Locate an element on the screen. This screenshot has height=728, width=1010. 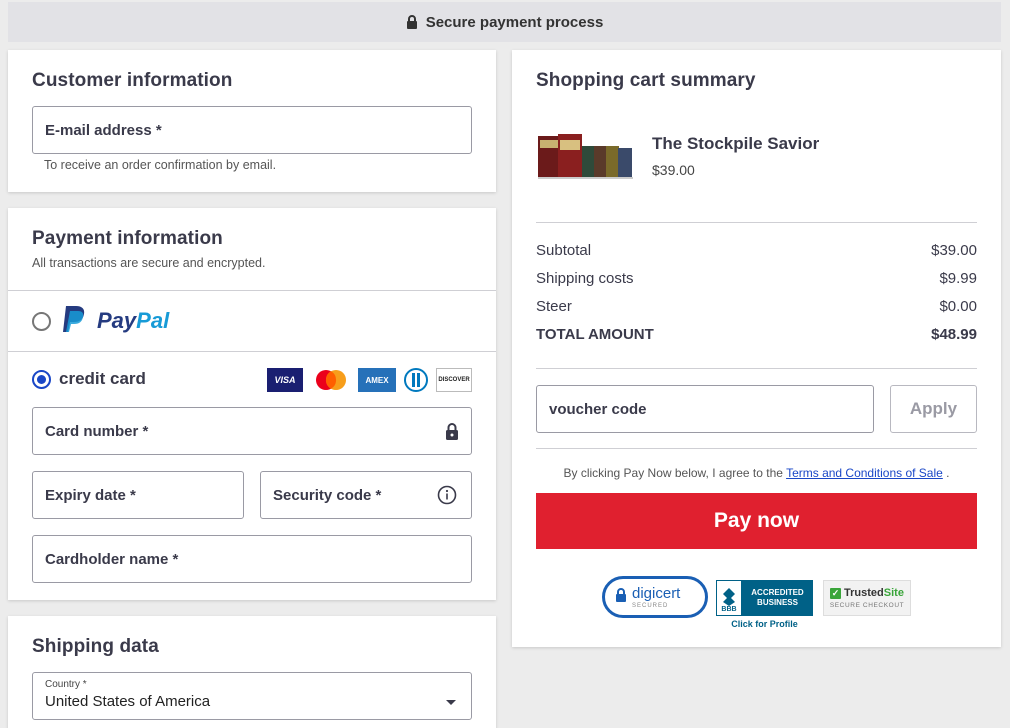
credit-card-label: credit card is located at coordinates (102, 378).